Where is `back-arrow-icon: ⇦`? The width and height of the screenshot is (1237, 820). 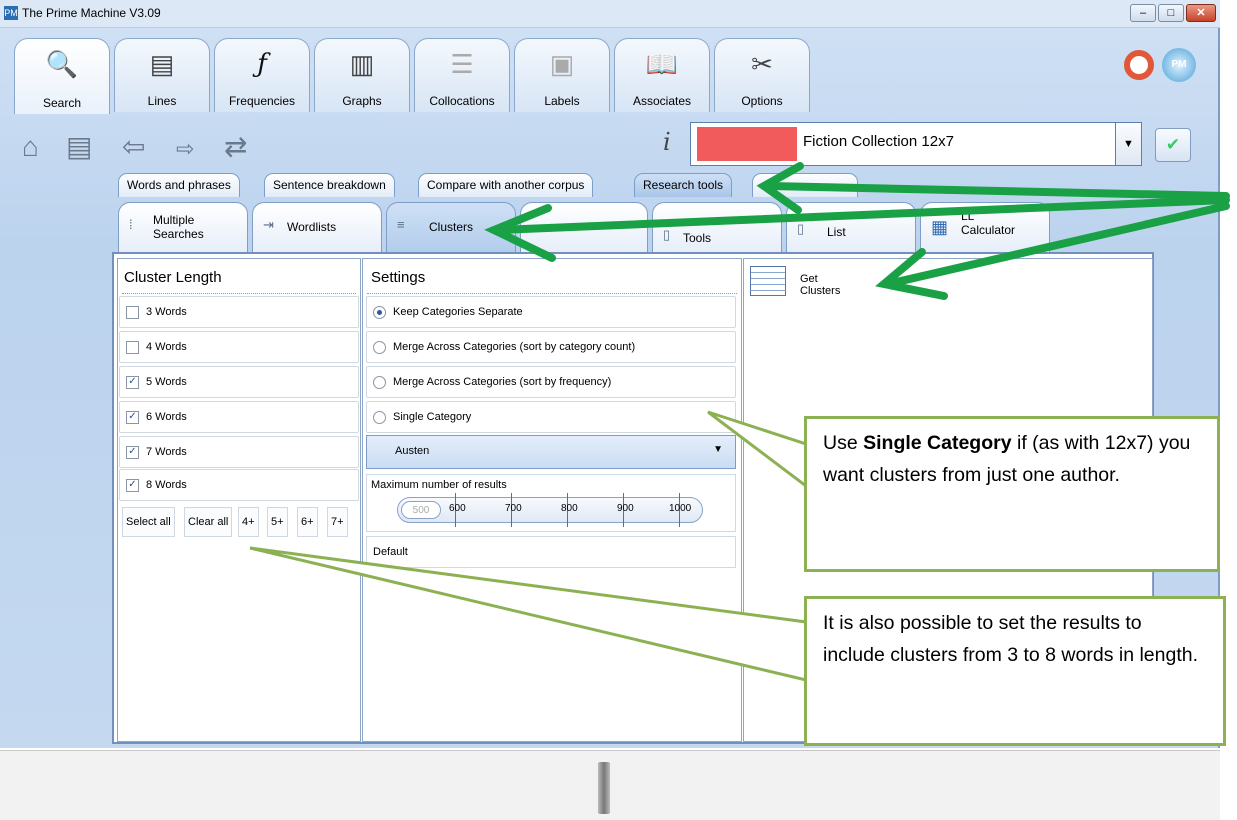
back-arrow-icon: ⇦ is located at coordinates (133, 147).